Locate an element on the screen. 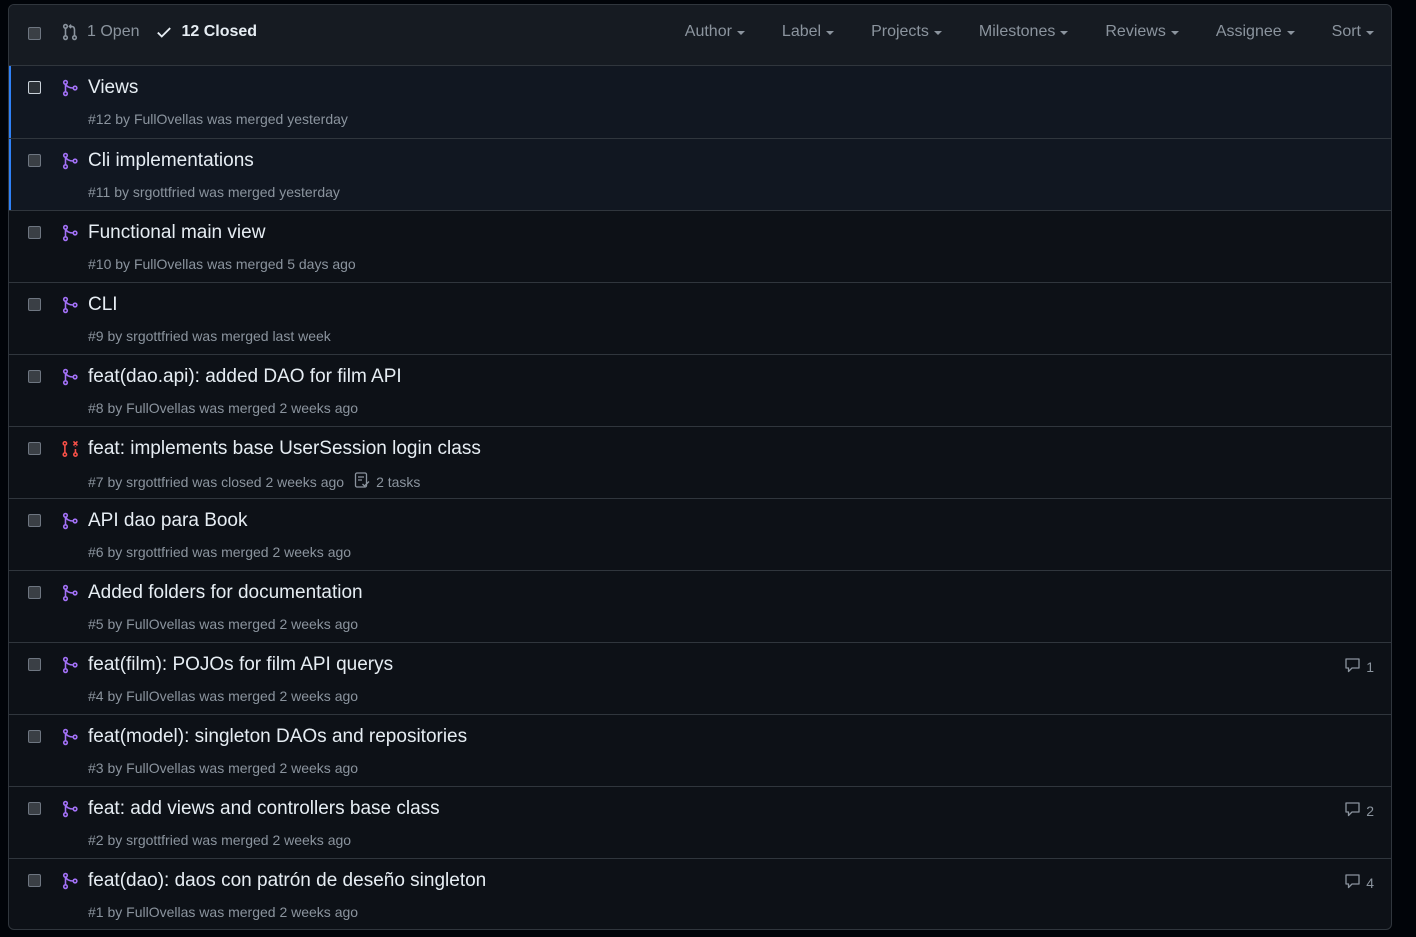  pull-request-title: Views is located at coordinates (113, 88).